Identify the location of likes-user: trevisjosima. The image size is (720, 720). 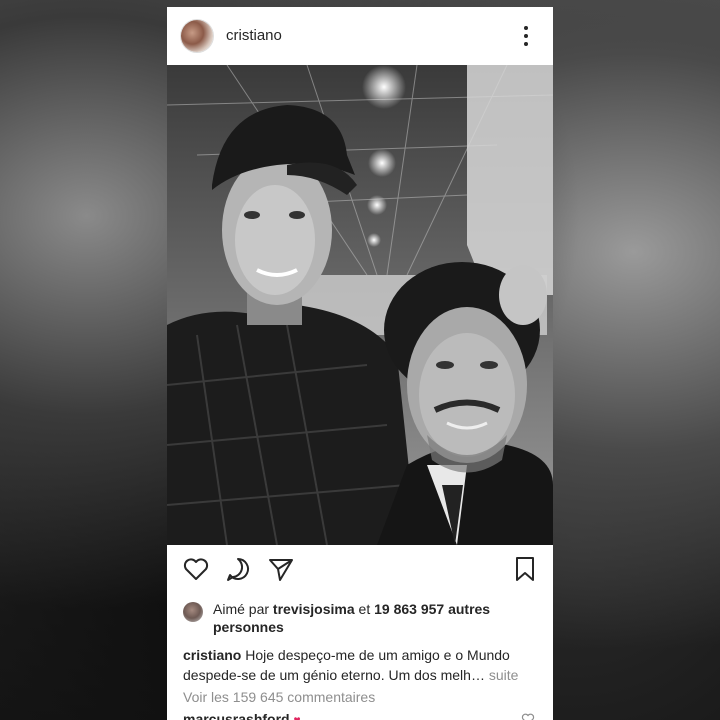
(314, 609).